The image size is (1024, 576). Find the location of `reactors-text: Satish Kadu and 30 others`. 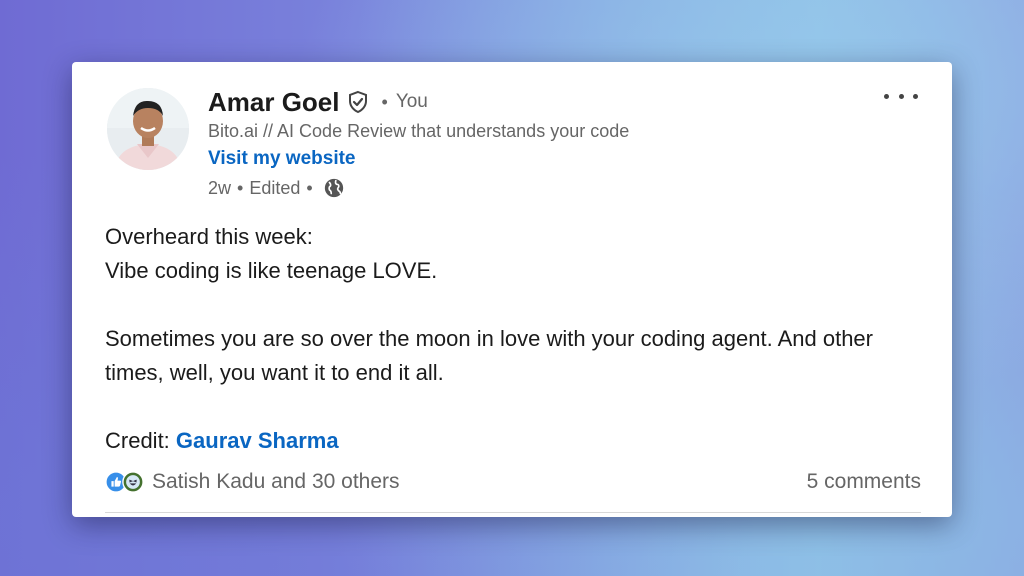

reactors-text: Satish Kadu and 30 others is located at coordinates (276, 481).